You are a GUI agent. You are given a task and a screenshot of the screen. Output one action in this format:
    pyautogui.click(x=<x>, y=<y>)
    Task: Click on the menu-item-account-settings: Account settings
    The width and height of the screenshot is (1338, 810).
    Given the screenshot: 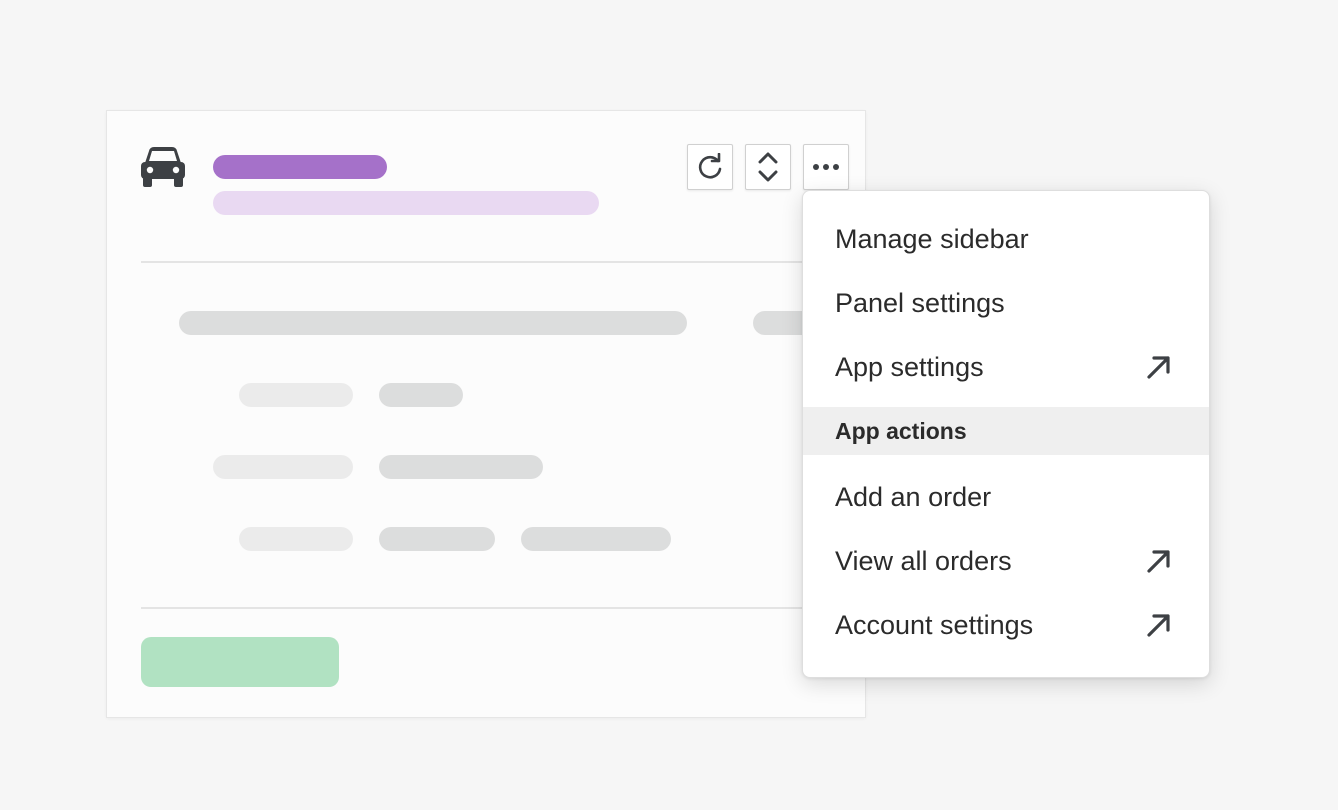 What is the action you would take?
    pyautogui.click(x=1006, y=625)
    